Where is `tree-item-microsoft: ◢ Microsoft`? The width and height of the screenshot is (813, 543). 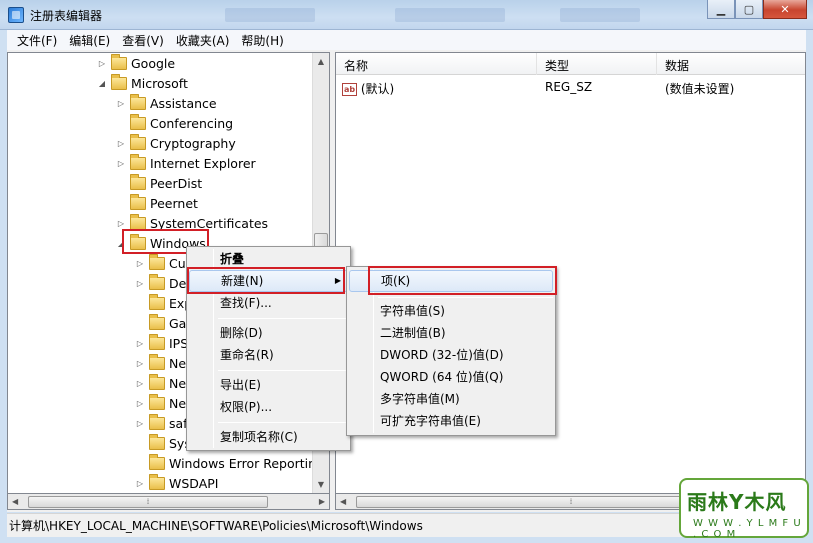
tree-item-microsoft: ◢ Microsoft is located at coordinates (142, 83).